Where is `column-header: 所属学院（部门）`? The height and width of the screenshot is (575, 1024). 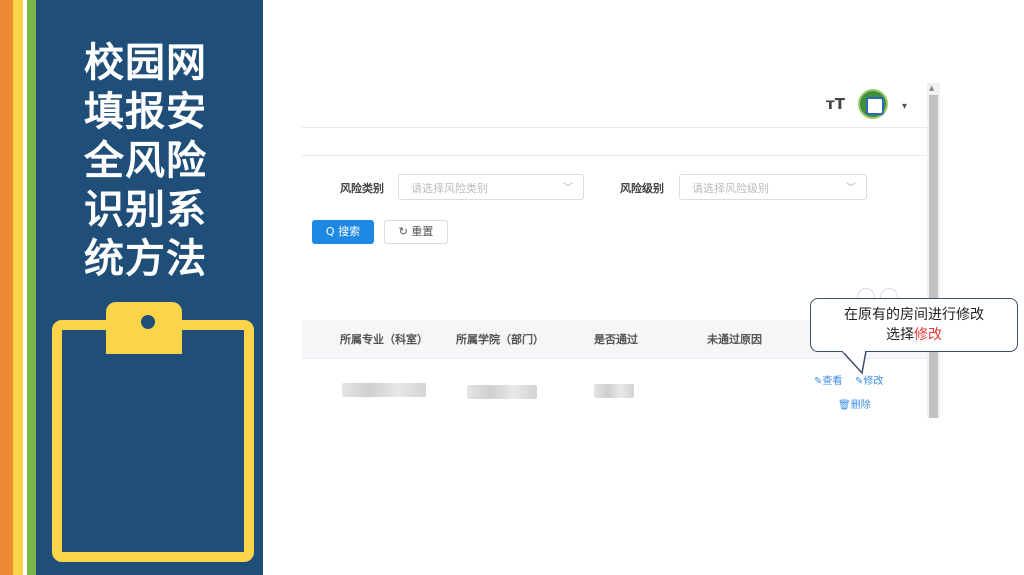 column-header: 所属学院（部门） is located at coordinates (500, 339).